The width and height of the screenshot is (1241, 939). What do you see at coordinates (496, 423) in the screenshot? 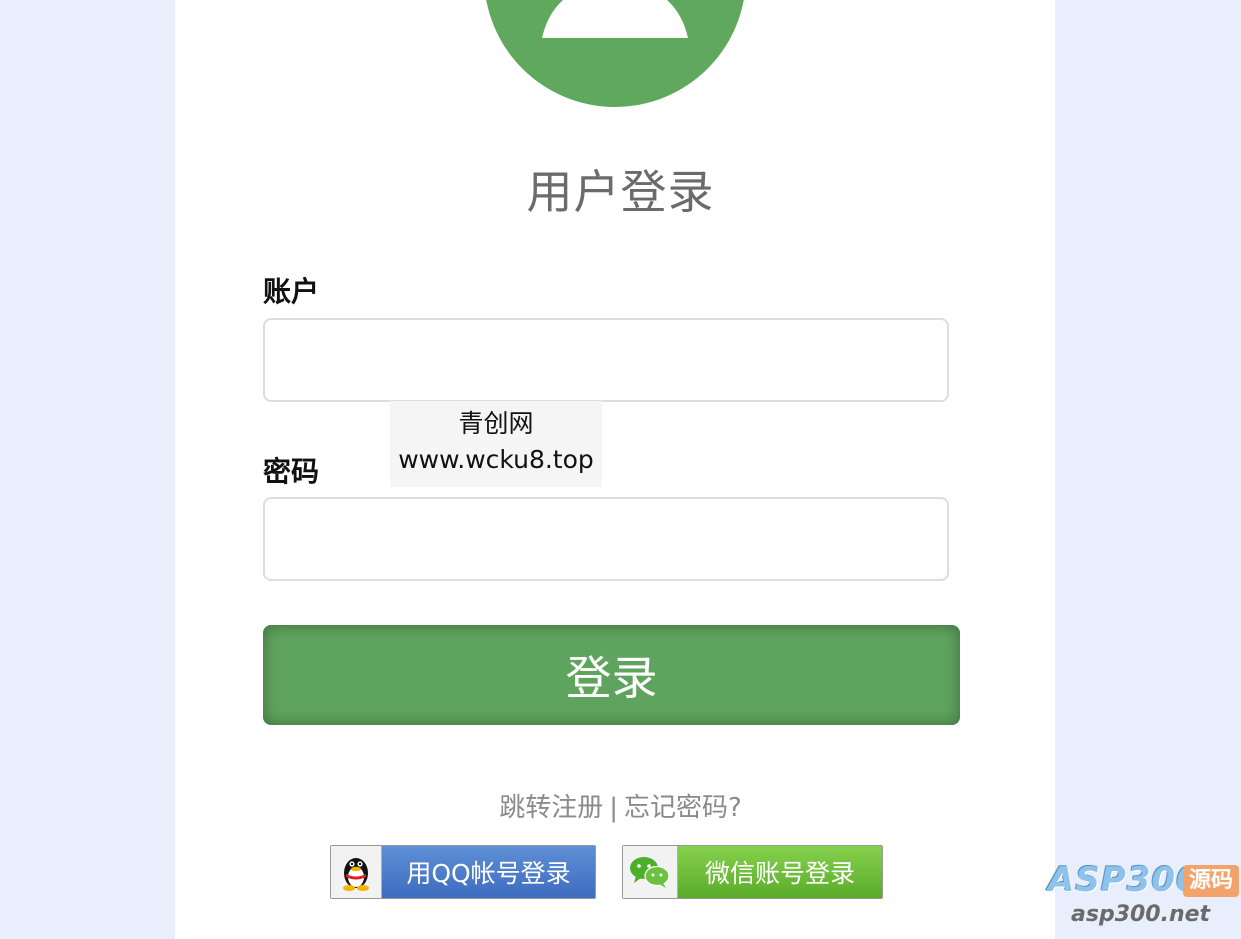
I see `watermark-line-1: 青创网` at bounding box center [496, 423].